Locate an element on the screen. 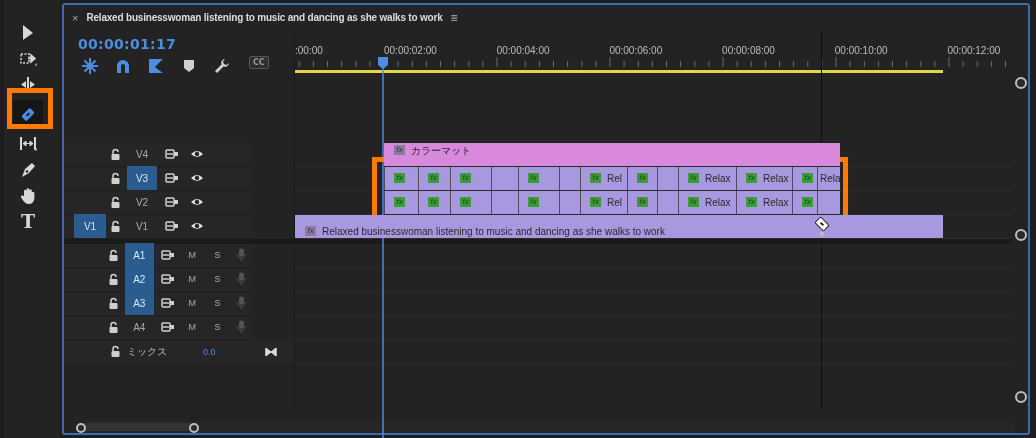  clip-label: カラーマット is located at coordinates (441, 150).